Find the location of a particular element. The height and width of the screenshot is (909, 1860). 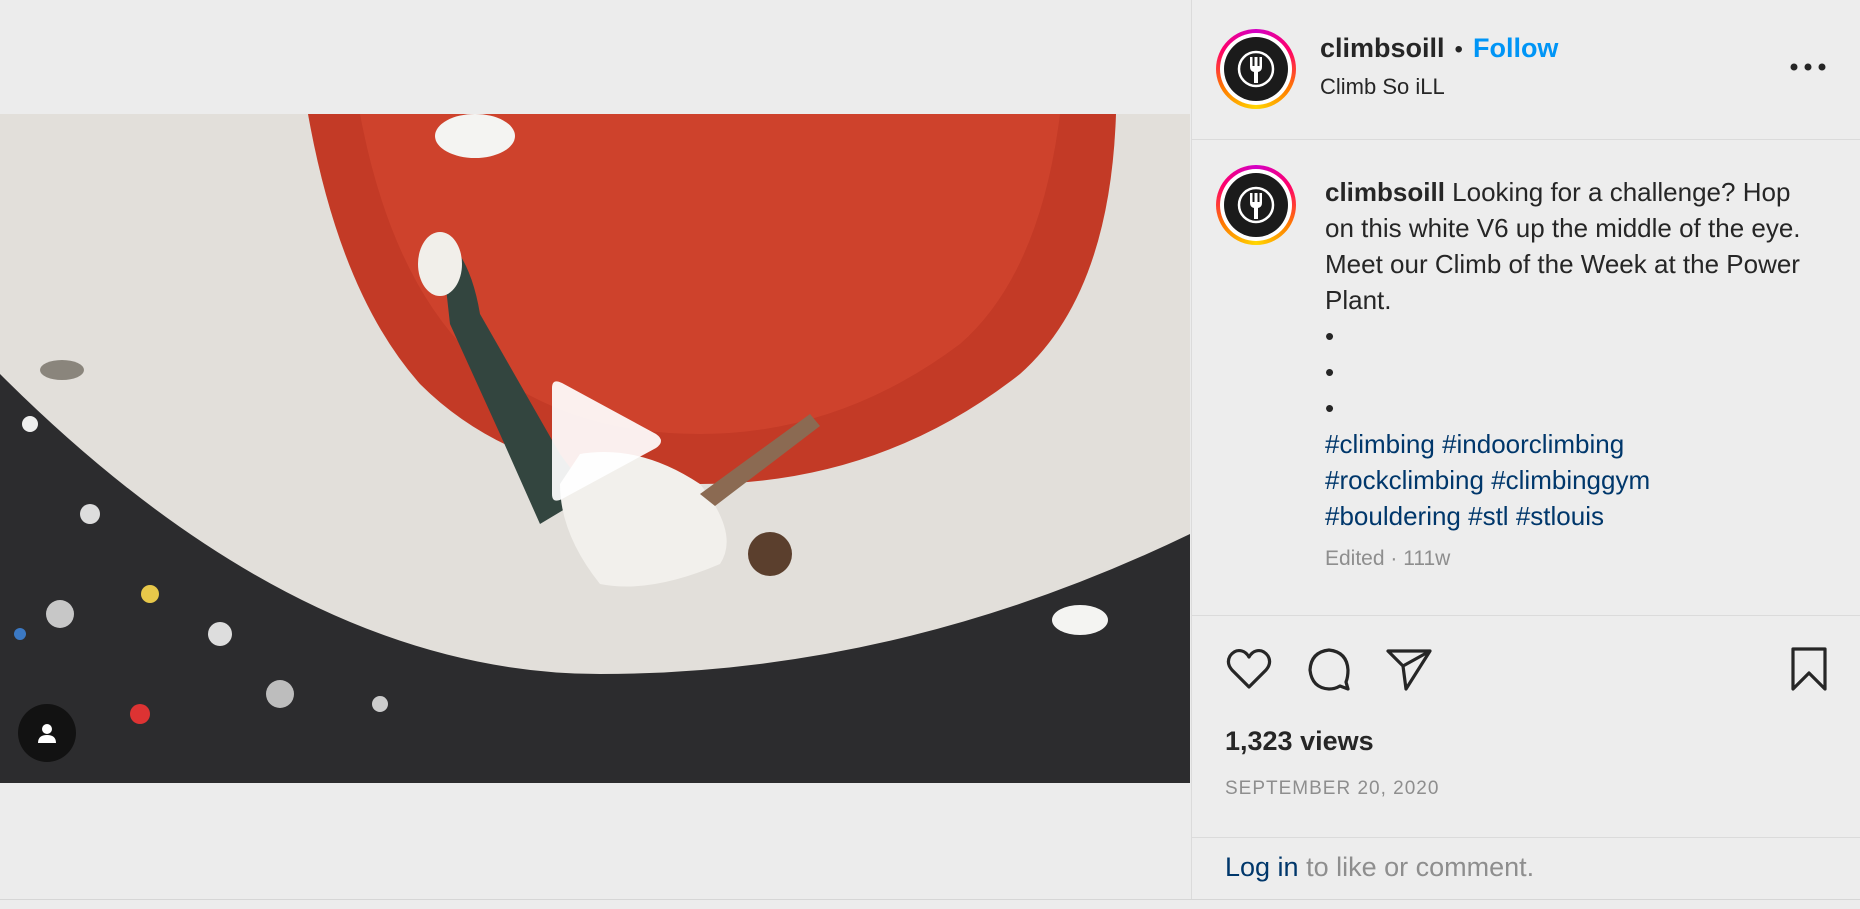

caption-avatar is located at coordinates (1256, 205).